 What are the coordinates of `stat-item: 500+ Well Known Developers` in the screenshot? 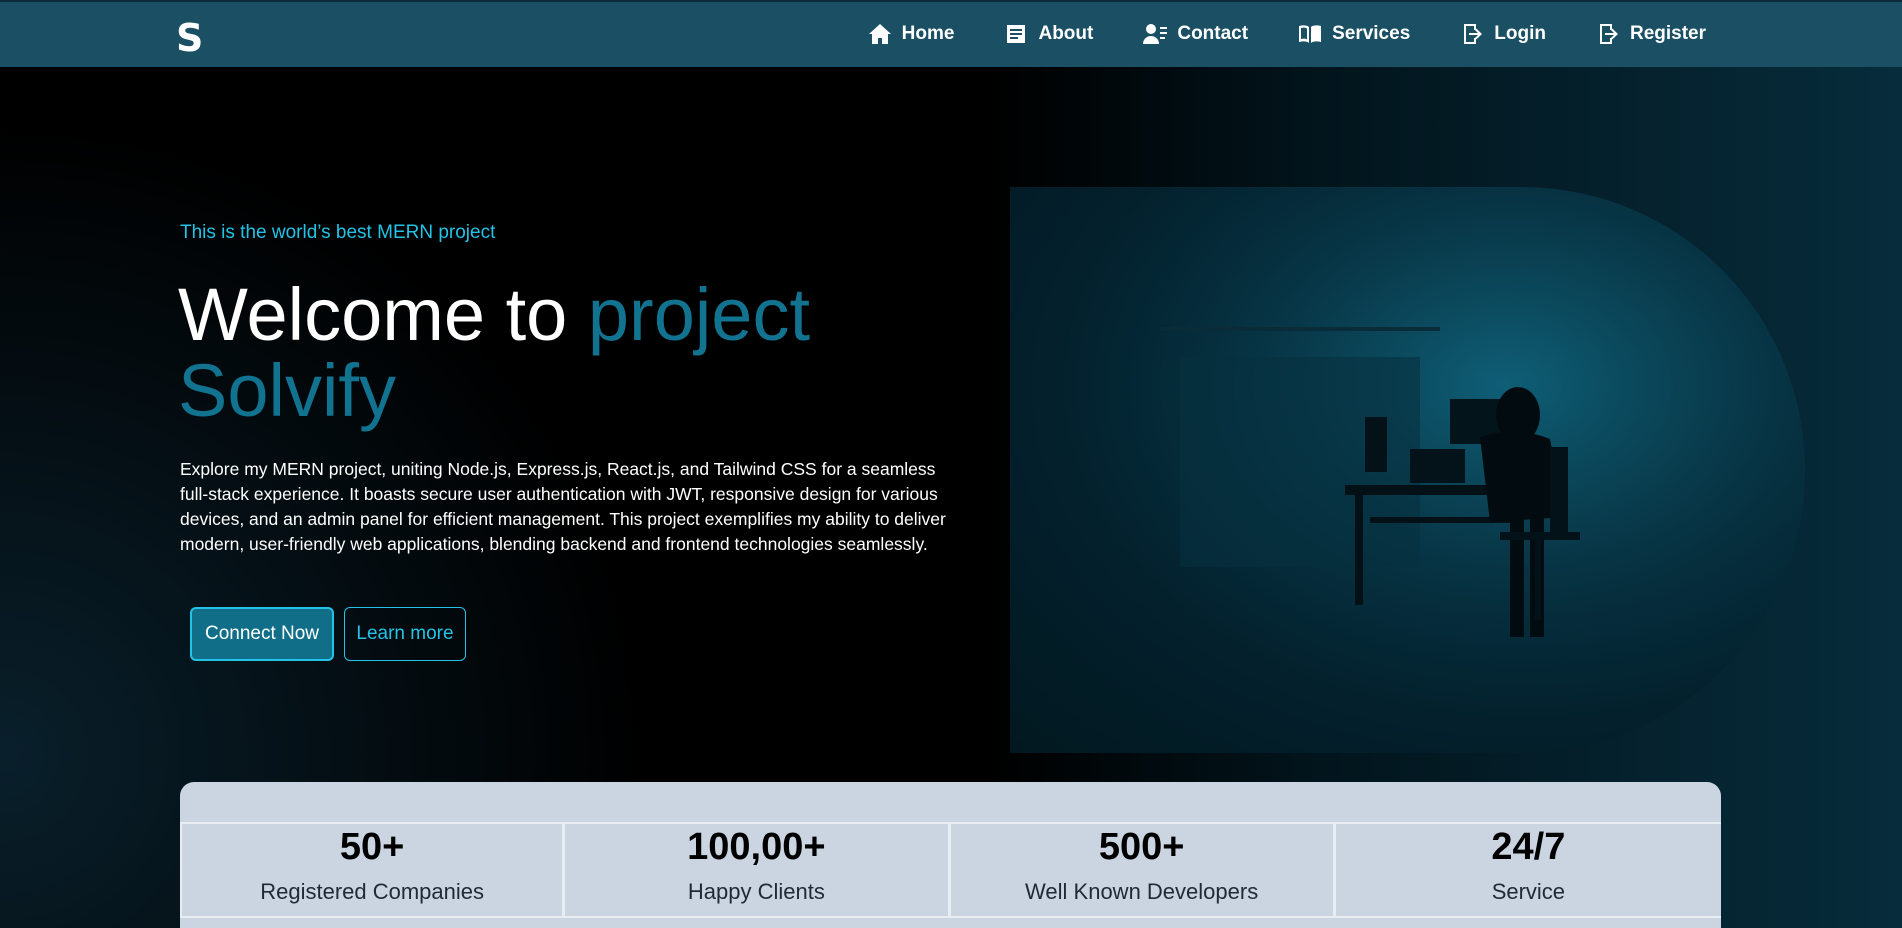 It's located at (1143, 870).